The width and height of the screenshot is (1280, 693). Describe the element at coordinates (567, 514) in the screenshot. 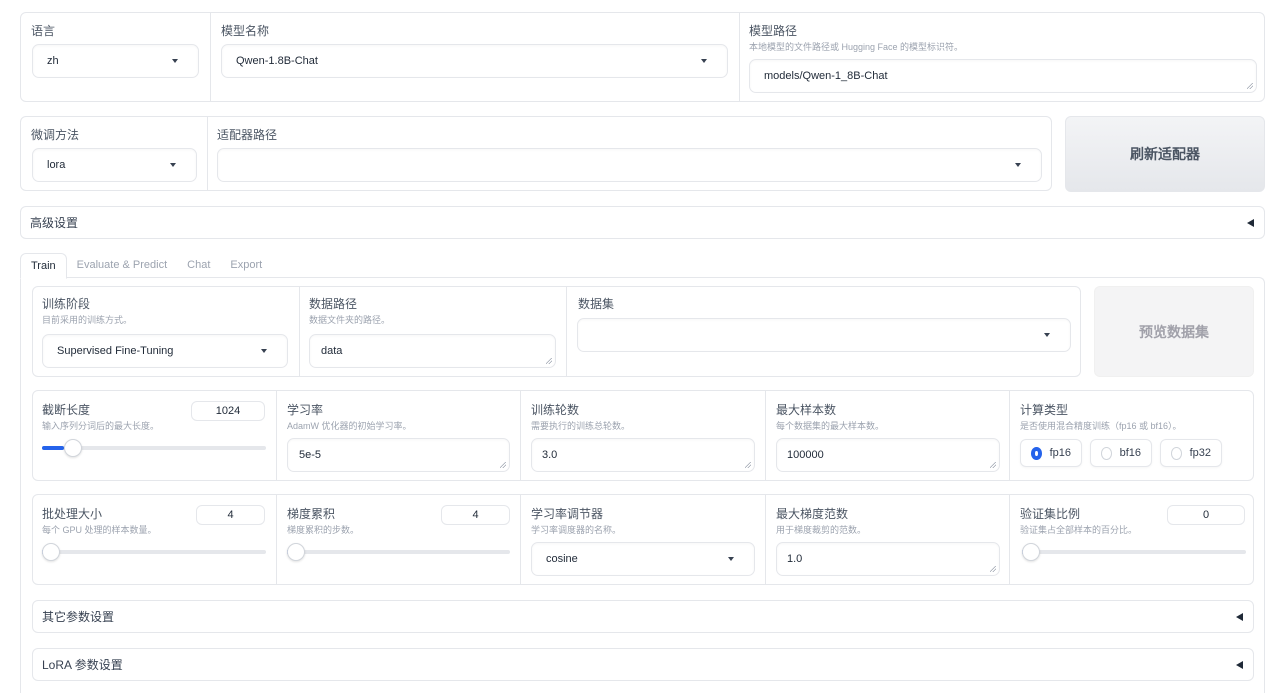

I see `lr-scheduler-label: 学习率调节器` at that location.